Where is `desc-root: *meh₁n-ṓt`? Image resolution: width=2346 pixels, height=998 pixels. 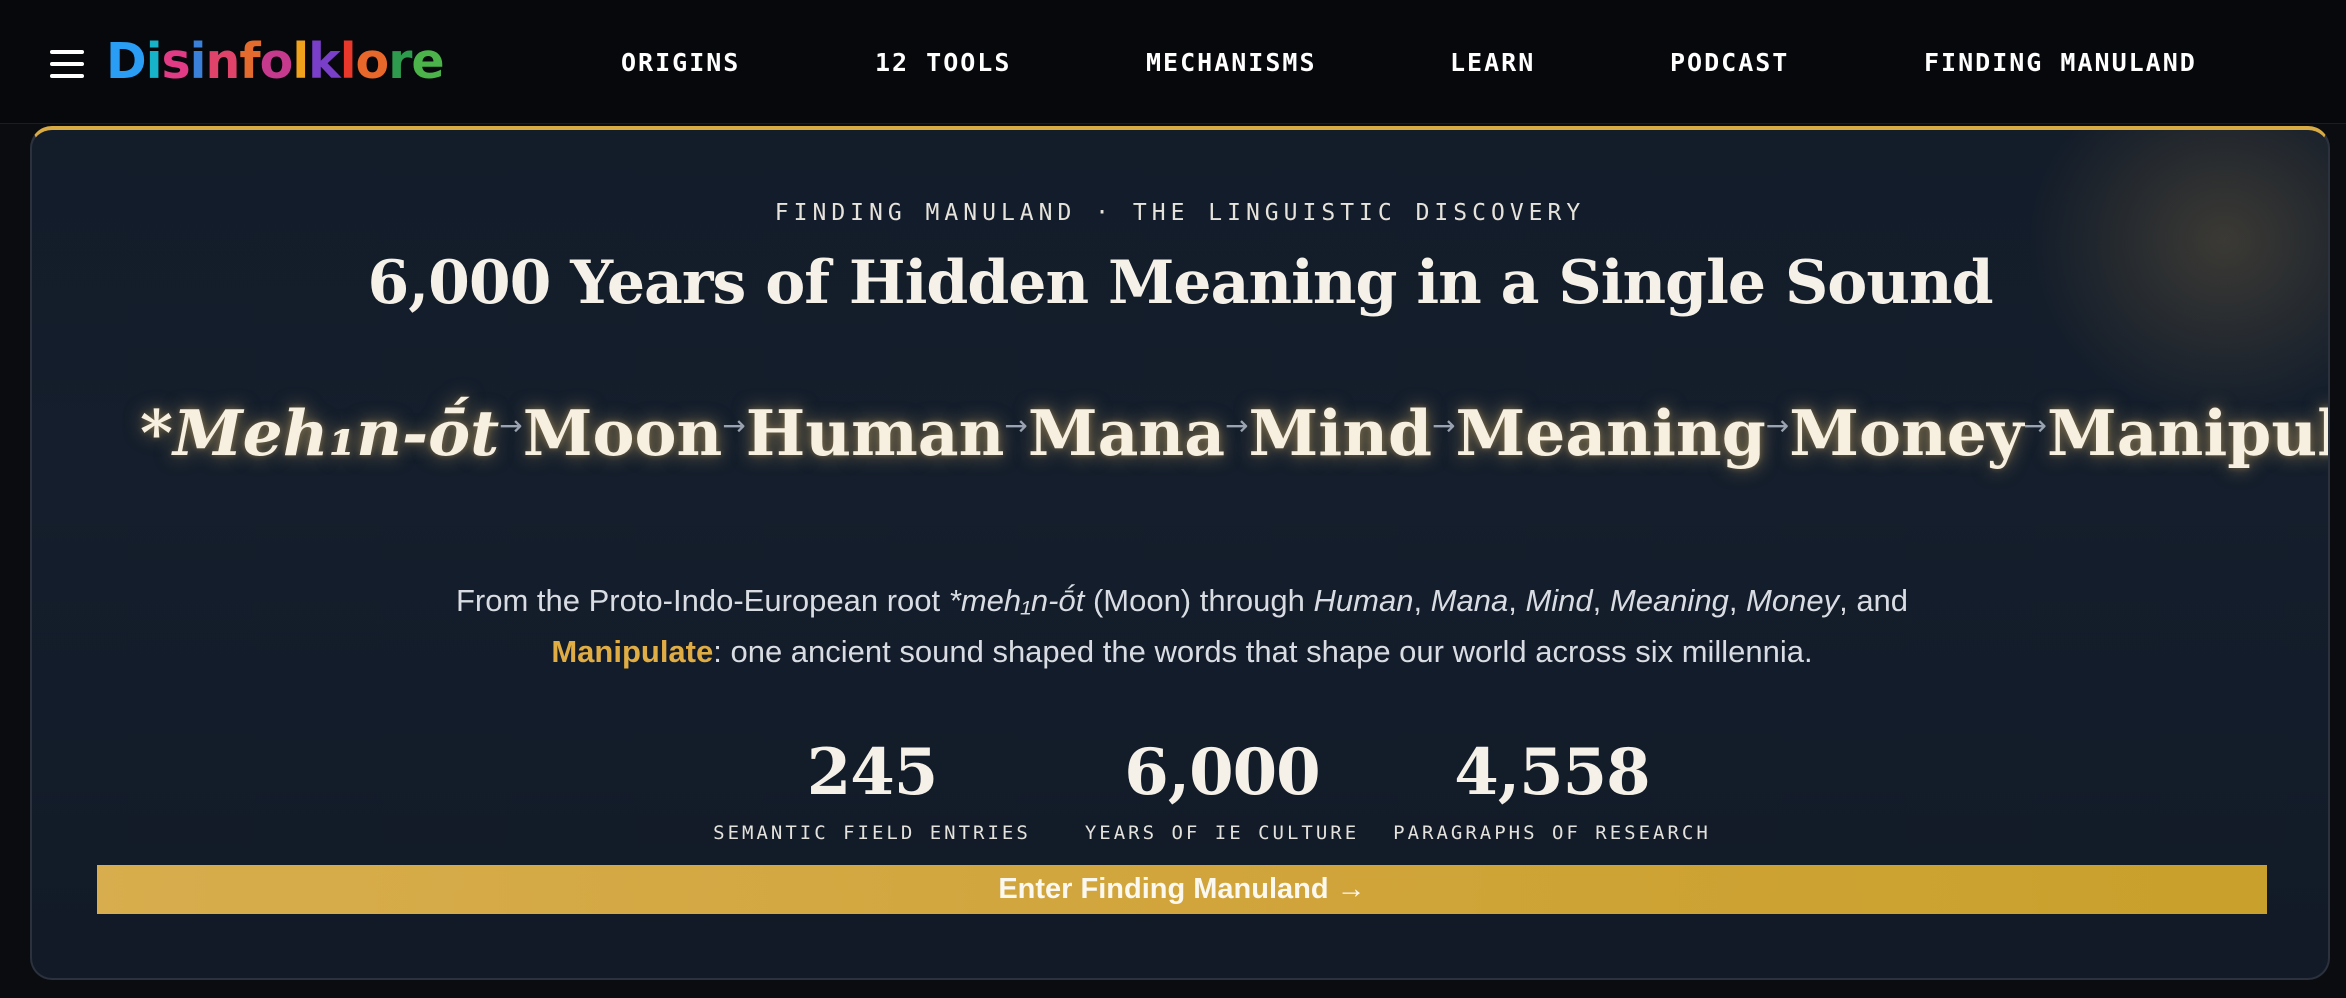
desc-root: *meh₁n-ṓt is located at coordinates (1016, 600).